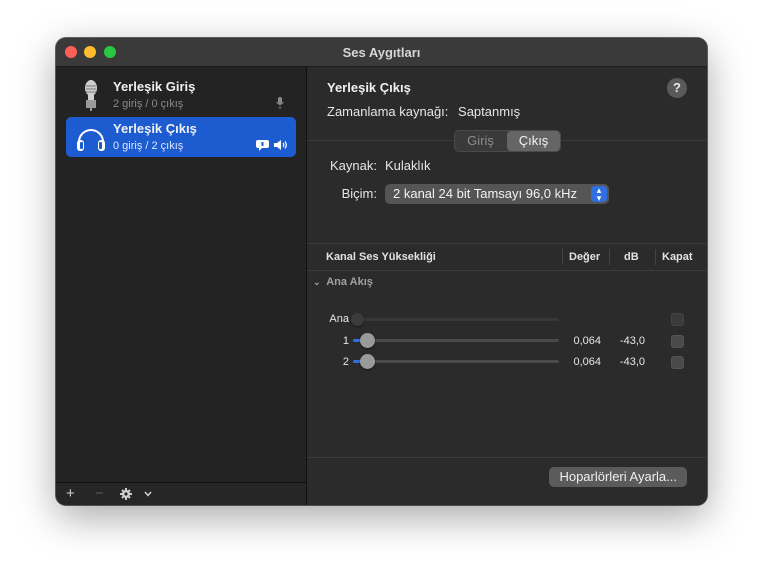 This screenshot has width=763, height=580. I want to click on tab-output: Çıkış, so click(533, 141).